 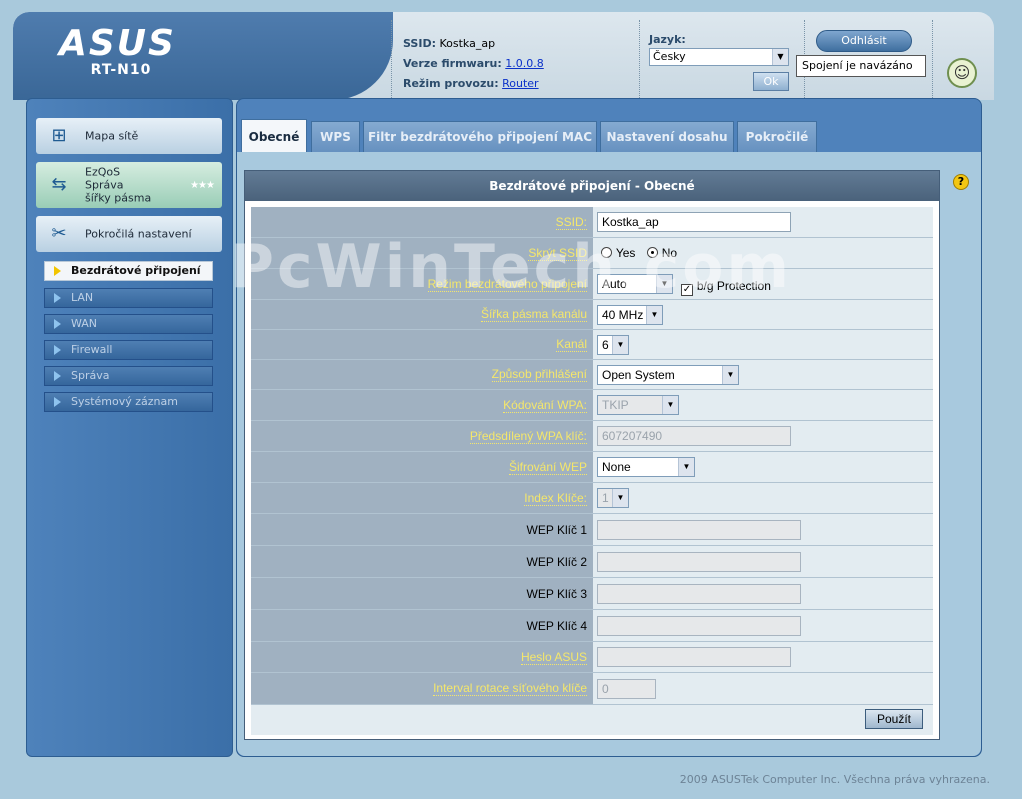 I want to click on label-text: Režim bezdrátového připojení, so click(x=507, y=284).